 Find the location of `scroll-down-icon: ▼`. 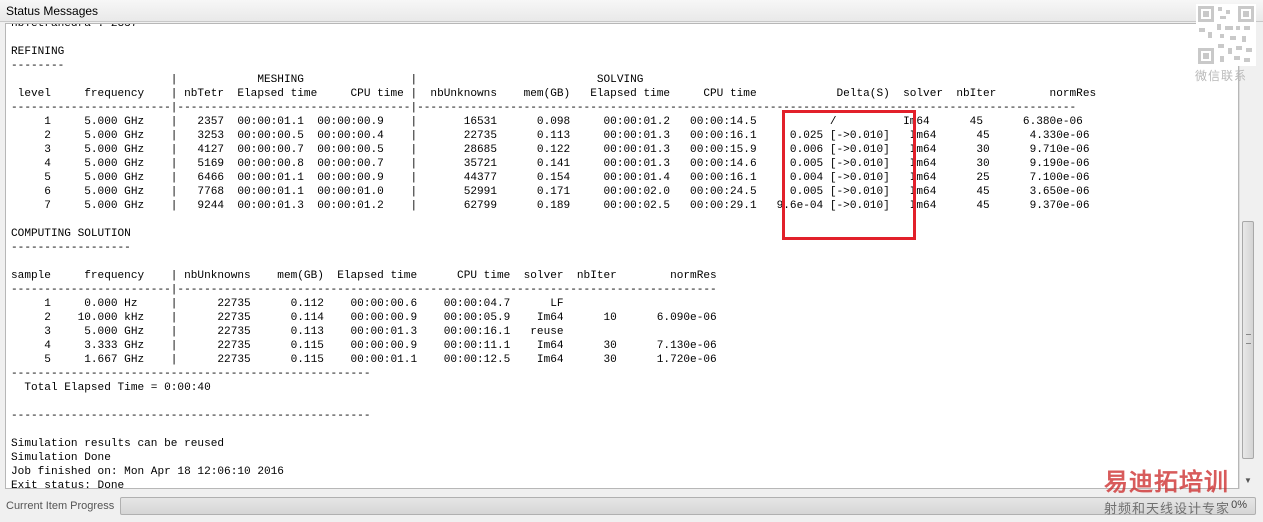

scroll-down-icon: ▼ is located at coordinates (1248, 481).